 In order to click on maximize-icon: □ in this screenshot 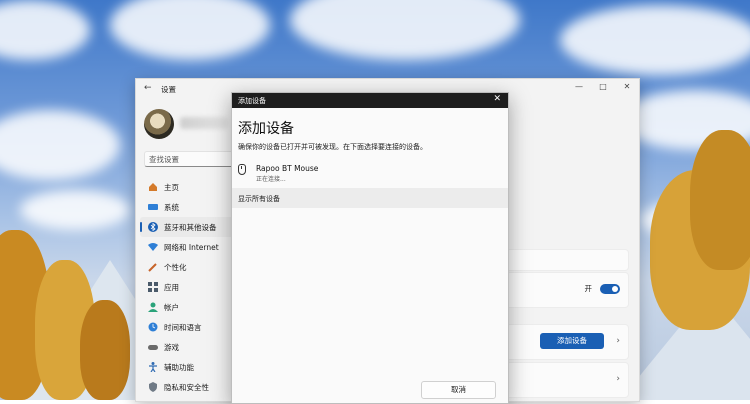, I will do `click(603, 88)`.